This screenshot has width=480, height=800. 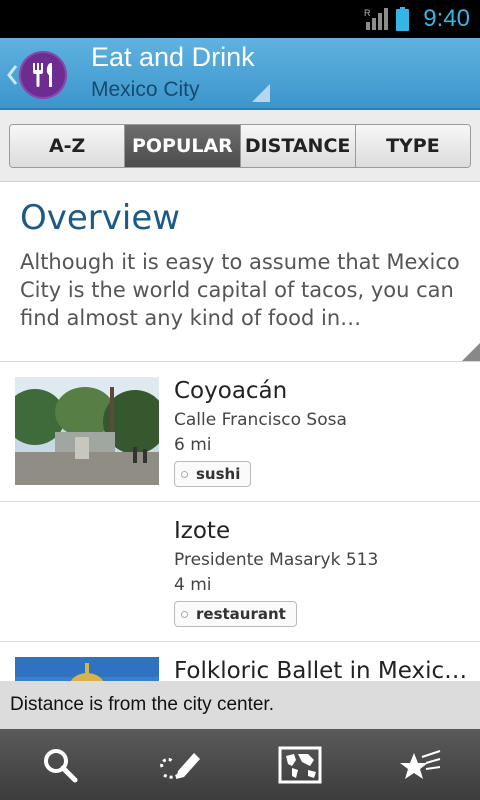 What do you see at coordinates (240, 74) in the screenshot?
I see `action-bar: Eat and Drink Mexico City` at bounding box center [240, 74].